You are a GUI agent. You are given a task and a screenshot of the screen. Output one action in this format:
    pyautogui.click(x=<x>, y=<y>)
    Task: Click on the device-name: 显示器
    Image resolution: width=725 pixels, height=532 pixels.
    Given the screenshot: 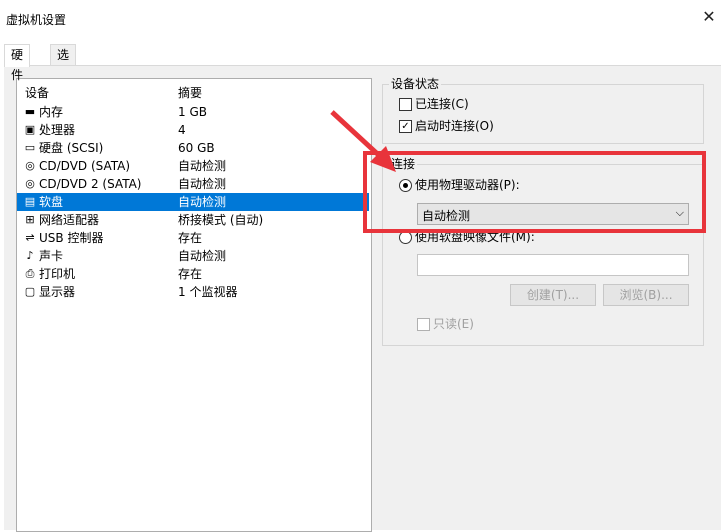 What is the action you would take?
    pyautogui.click(x=57, y=292)
    